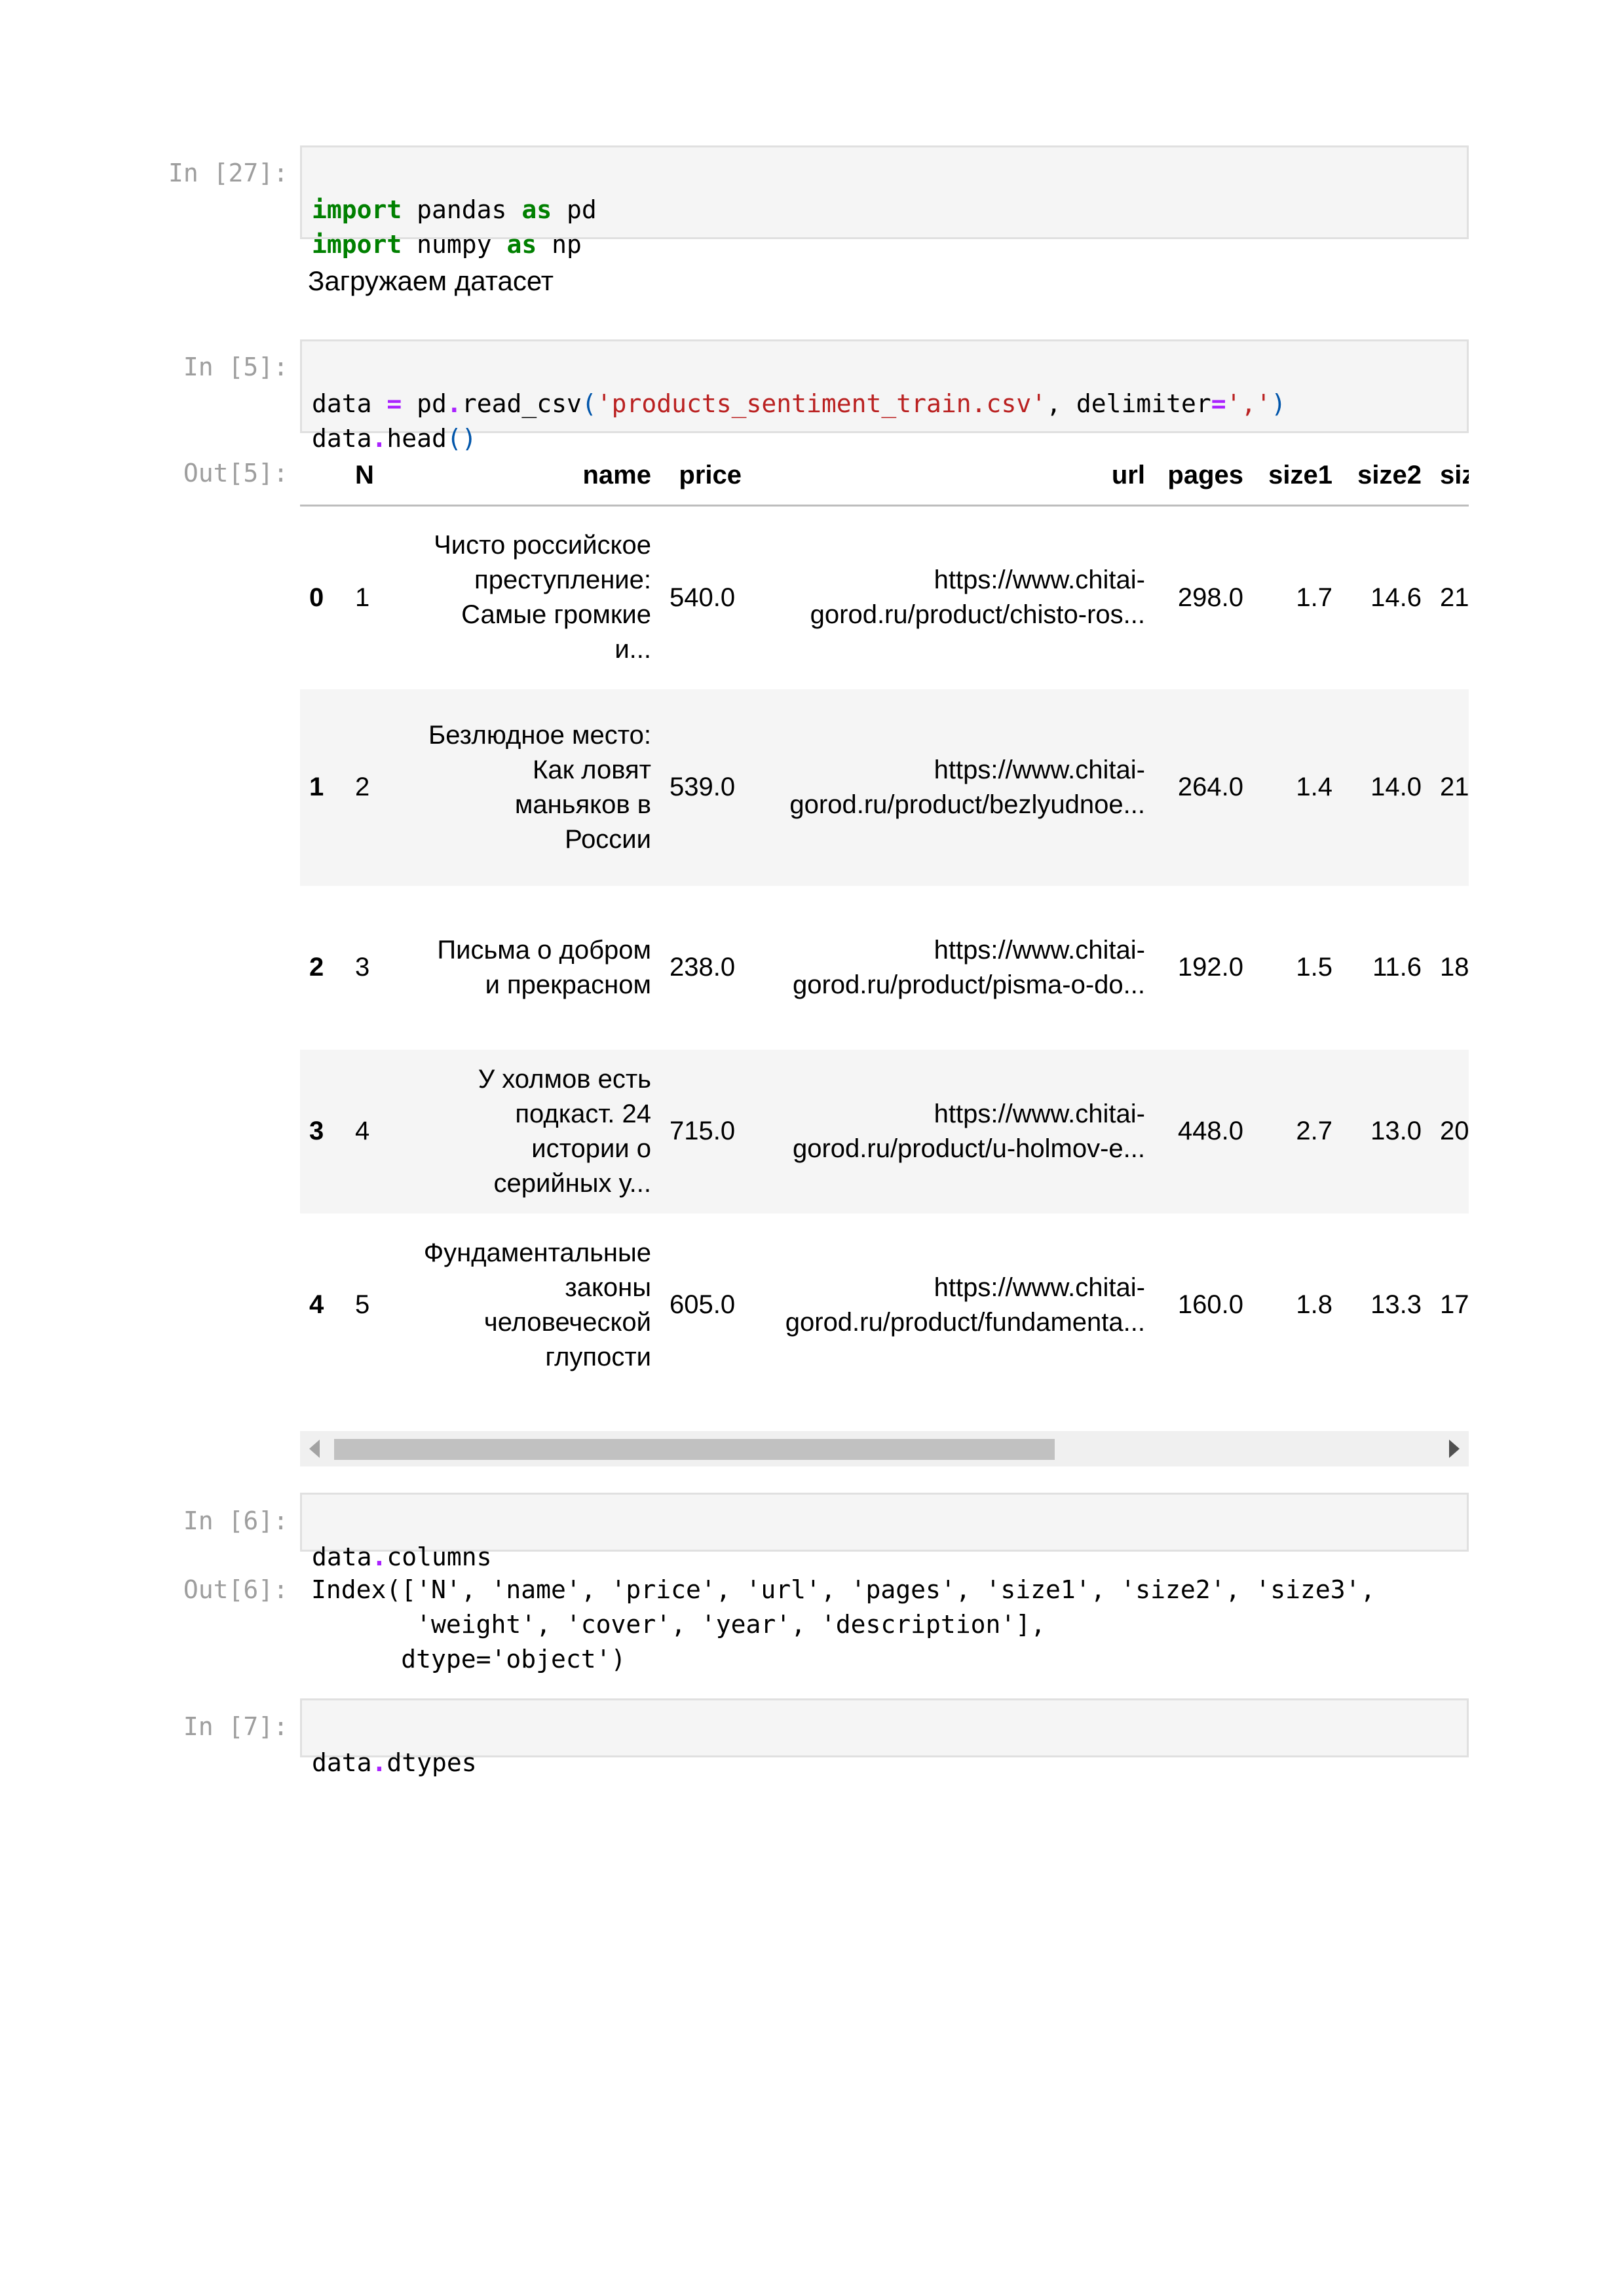  Describe the element at coordinates (235, 1520) in the screenshot. I see `input-prompt-6: In [6]:` at that location.